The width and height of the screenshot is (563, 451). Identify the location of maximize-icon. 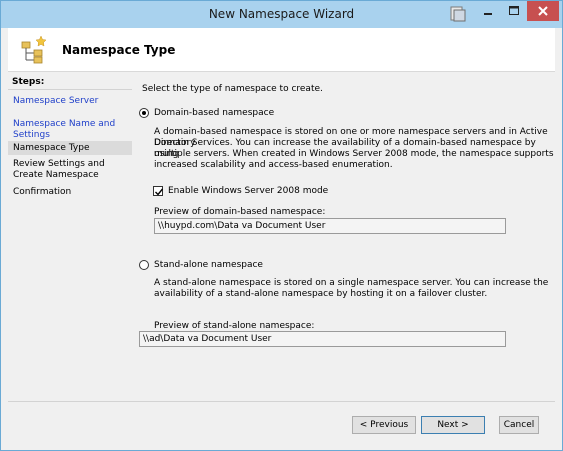
(514, 10).